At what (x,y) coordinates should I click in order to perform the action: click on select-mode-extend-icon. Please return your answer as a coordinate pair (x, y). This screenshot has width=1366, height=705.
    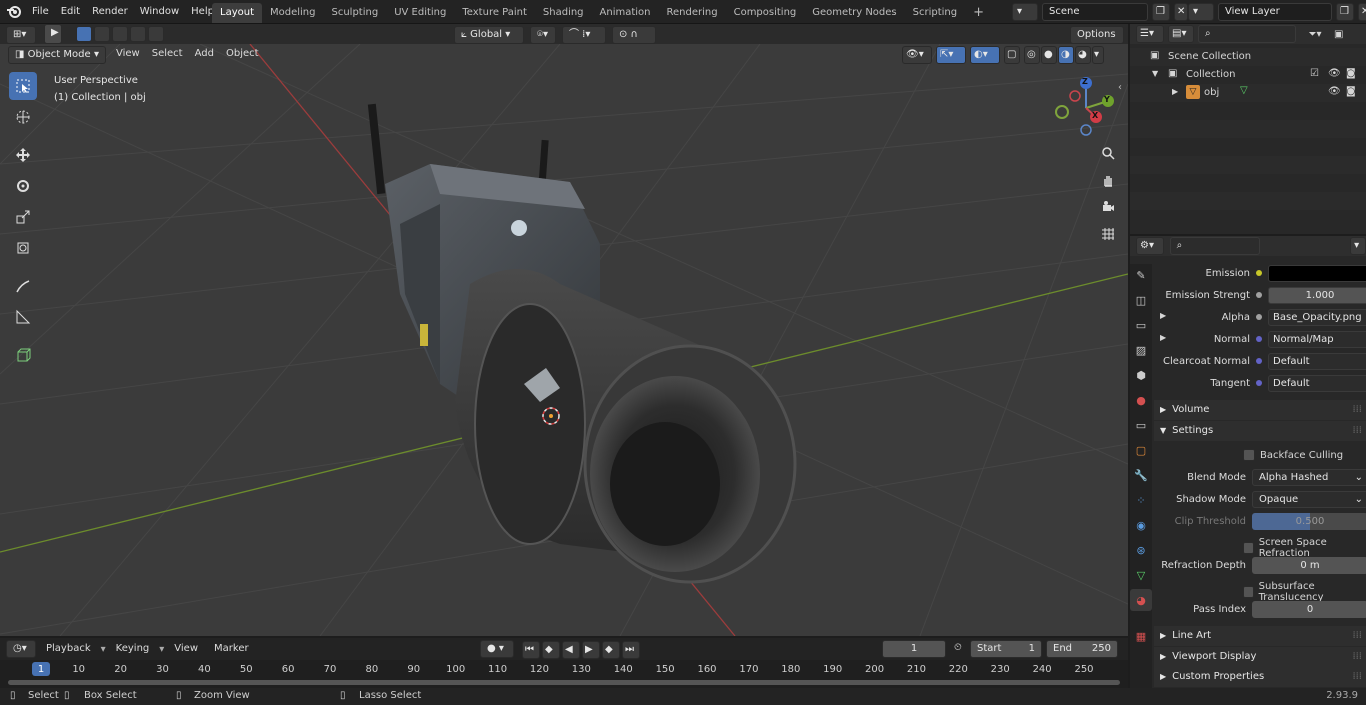
    Looking at the image, I should click on (102, 34).